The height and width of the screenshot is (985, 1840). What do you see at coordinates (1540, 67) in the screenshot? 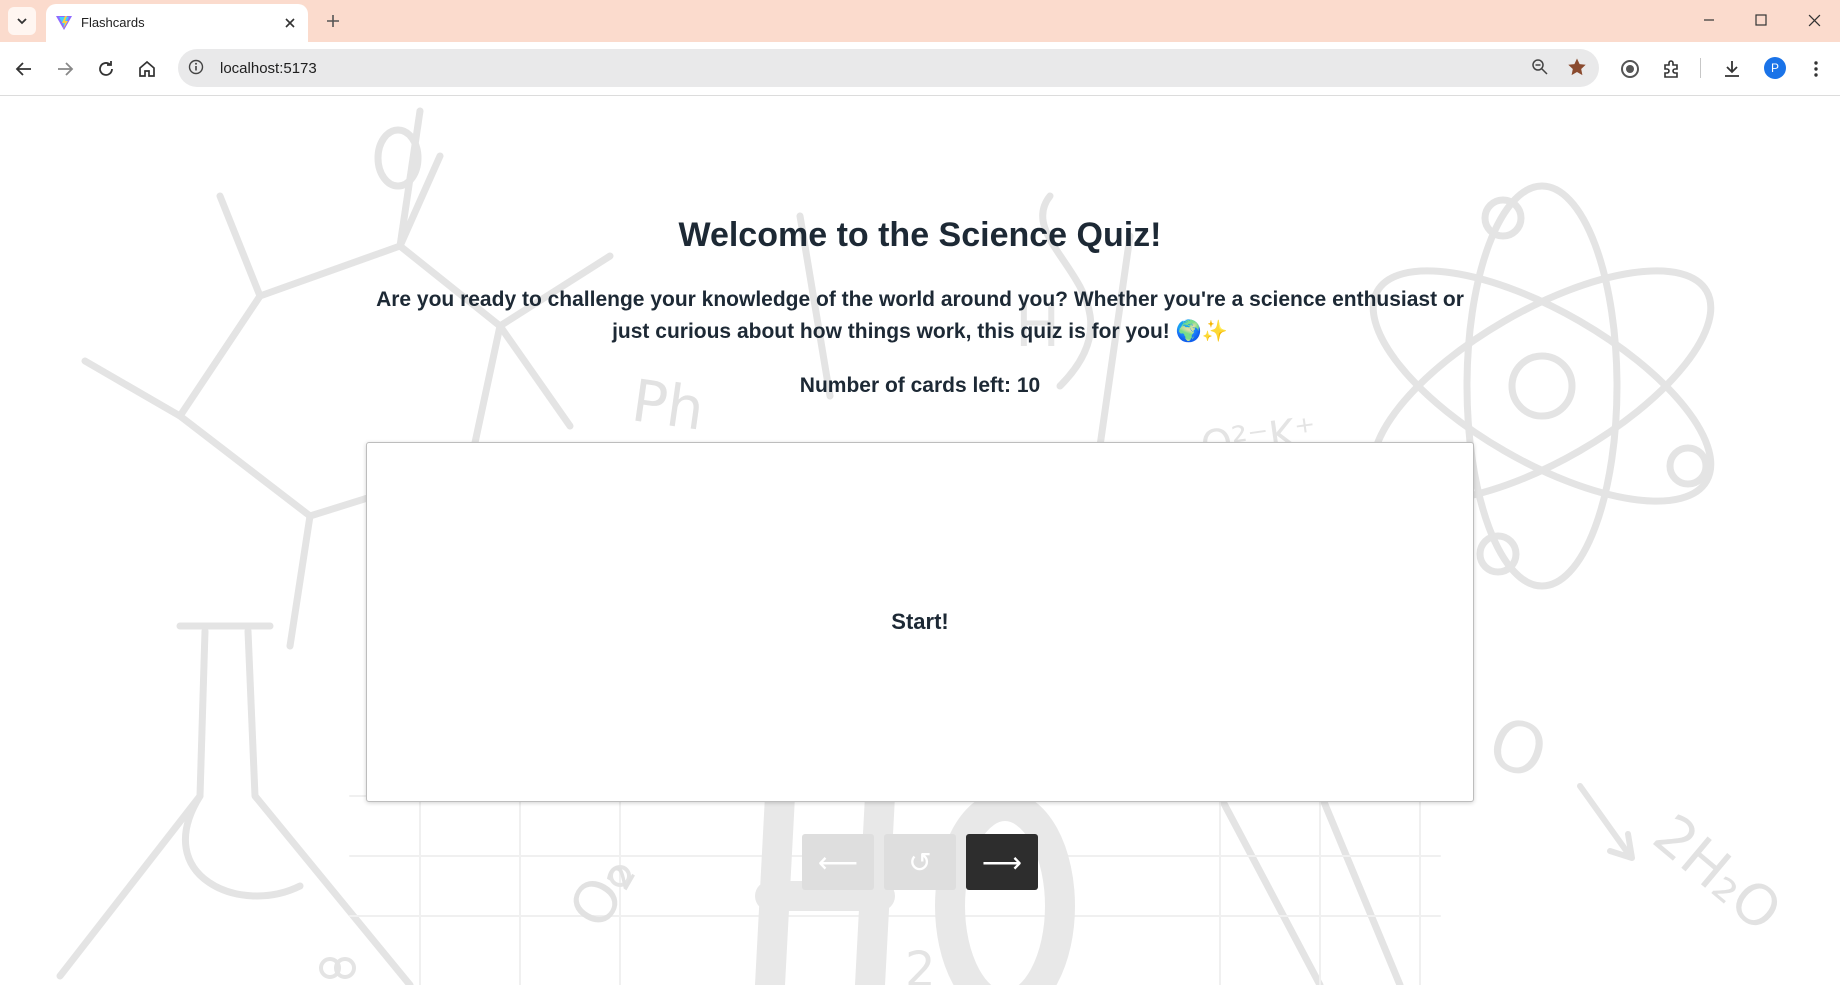
I see `zoom-icon` at bounding box center [1540, 67].